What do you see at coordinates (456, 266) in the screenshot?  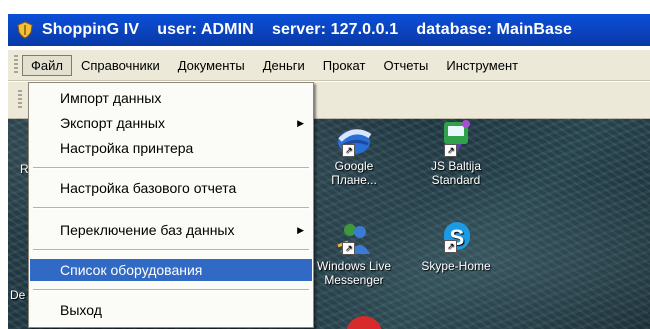 I see `desktop-icon-label: Skype-Home` at bounding box center [456, 266].